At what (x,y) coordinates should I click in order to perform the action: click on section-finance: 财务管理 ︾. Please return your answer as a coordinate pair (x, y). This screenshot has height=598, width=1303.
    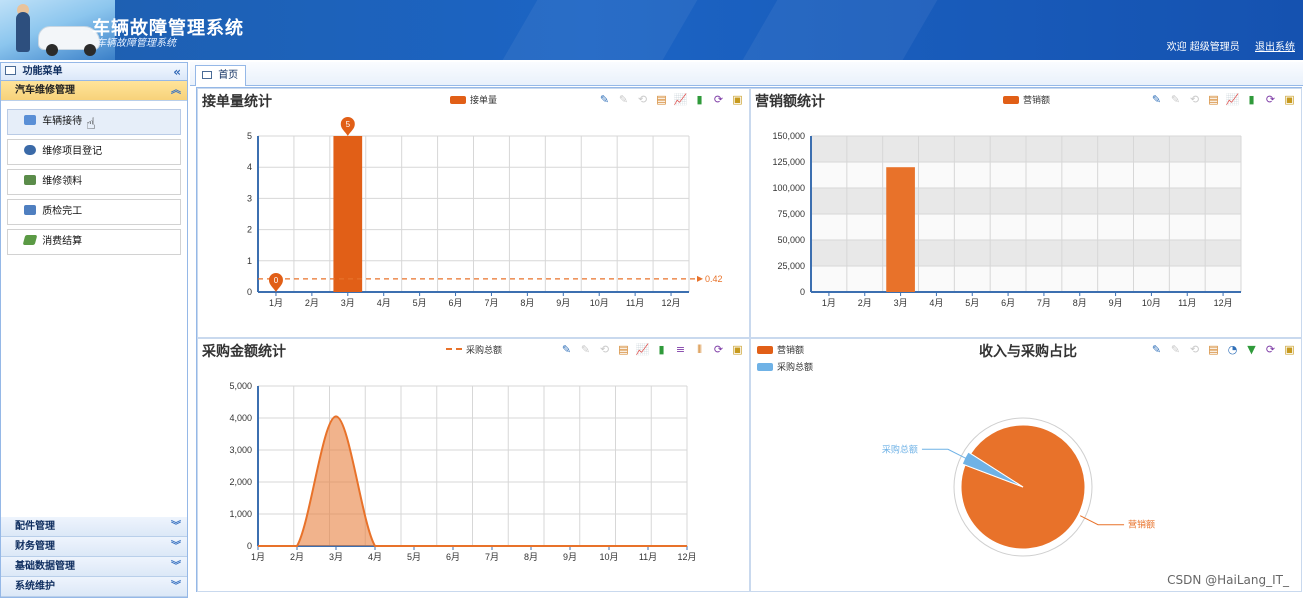
    Looking at the image, I should click on (94, 547).